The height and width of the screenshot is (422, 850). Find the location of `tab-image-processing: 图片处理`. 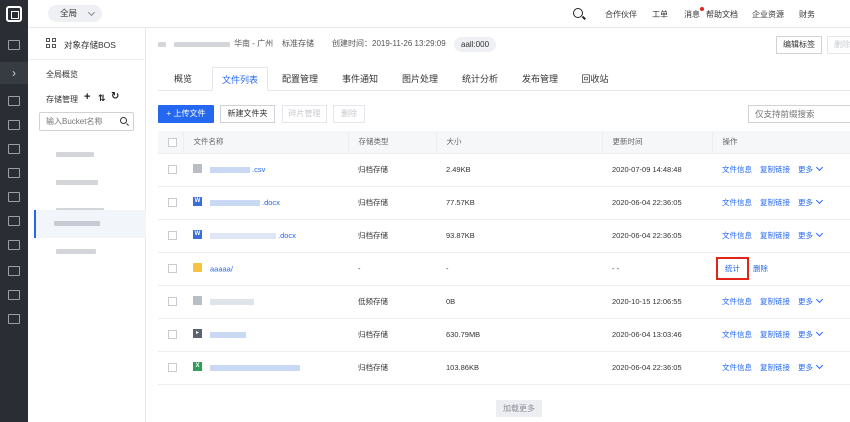

tab-image-processing: 图片处理 is located at coordinates (420, 79).